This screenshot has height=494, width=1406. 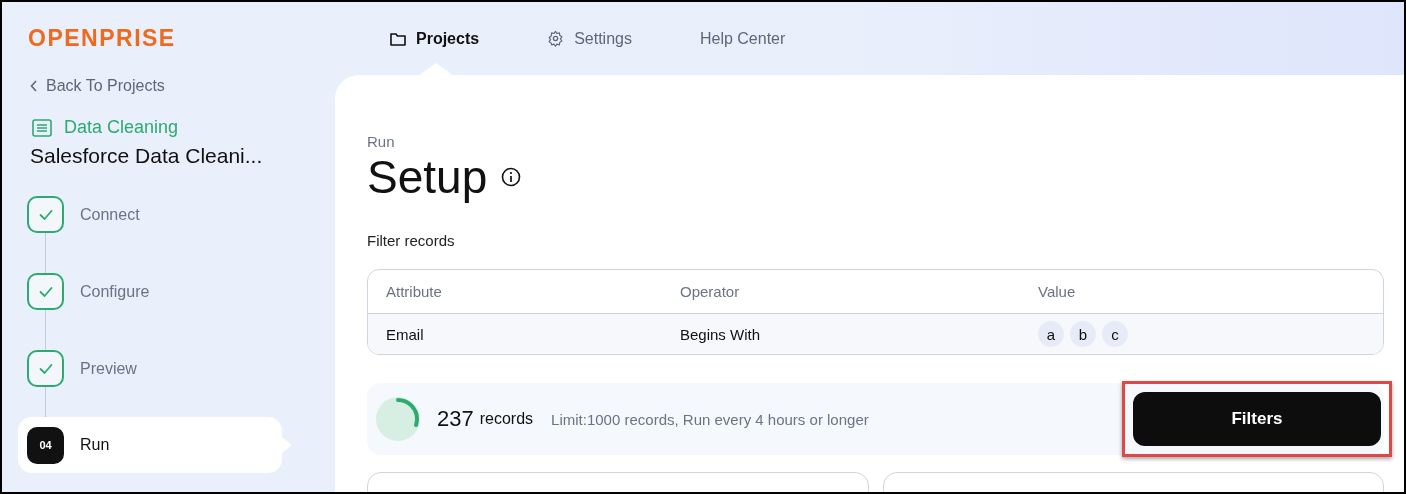 I want to click on table-cell-text: Email, so click(x=405, y=334).